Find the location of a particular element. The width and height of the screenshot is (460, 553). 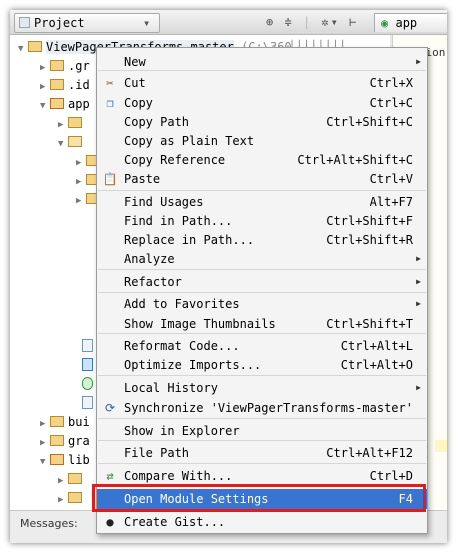

chevron-down-icon: ▾ is located at coordinates (146, 23).